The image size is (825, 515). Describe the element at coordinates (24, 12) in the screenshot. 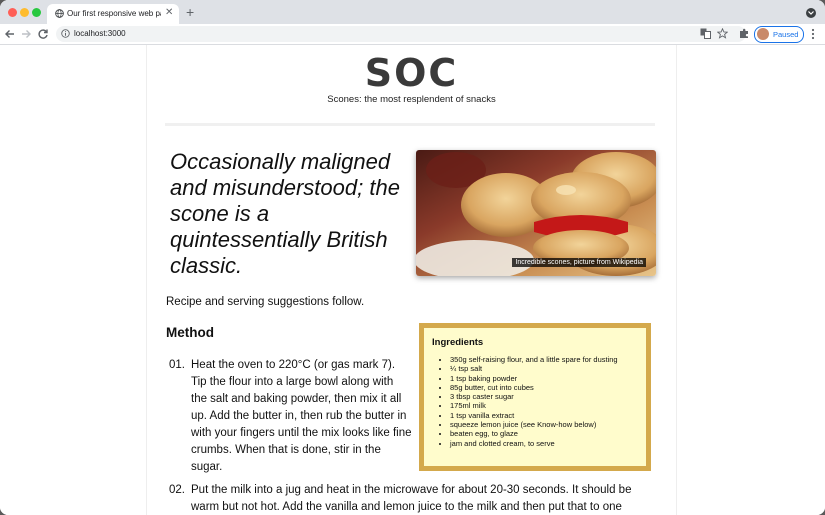

I see `minimize-window-button` at that location.